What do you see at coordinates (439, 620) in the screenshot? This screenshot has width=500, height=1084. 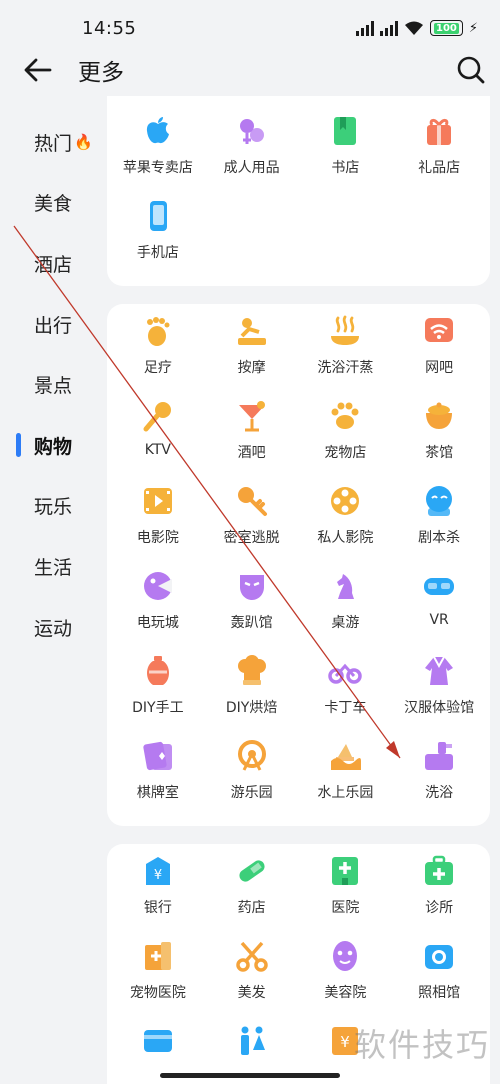 I see `category-item-label: VR` at bounding box center [439, 620].